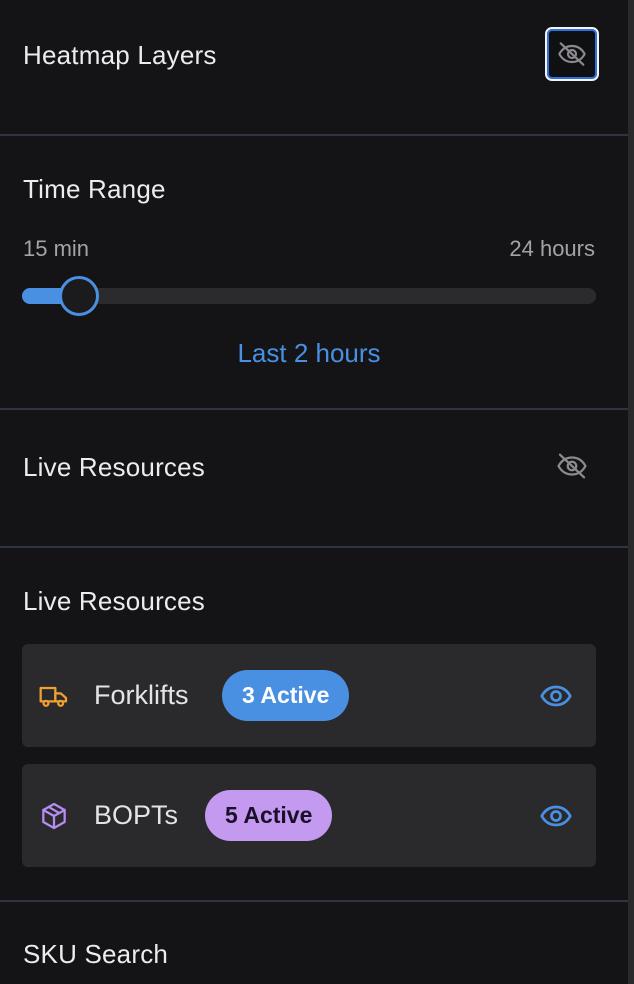 This screenshot has height=984, width=634. I want to click on heatmap-layers-section: Heatmap Layers, so click(314, 67).